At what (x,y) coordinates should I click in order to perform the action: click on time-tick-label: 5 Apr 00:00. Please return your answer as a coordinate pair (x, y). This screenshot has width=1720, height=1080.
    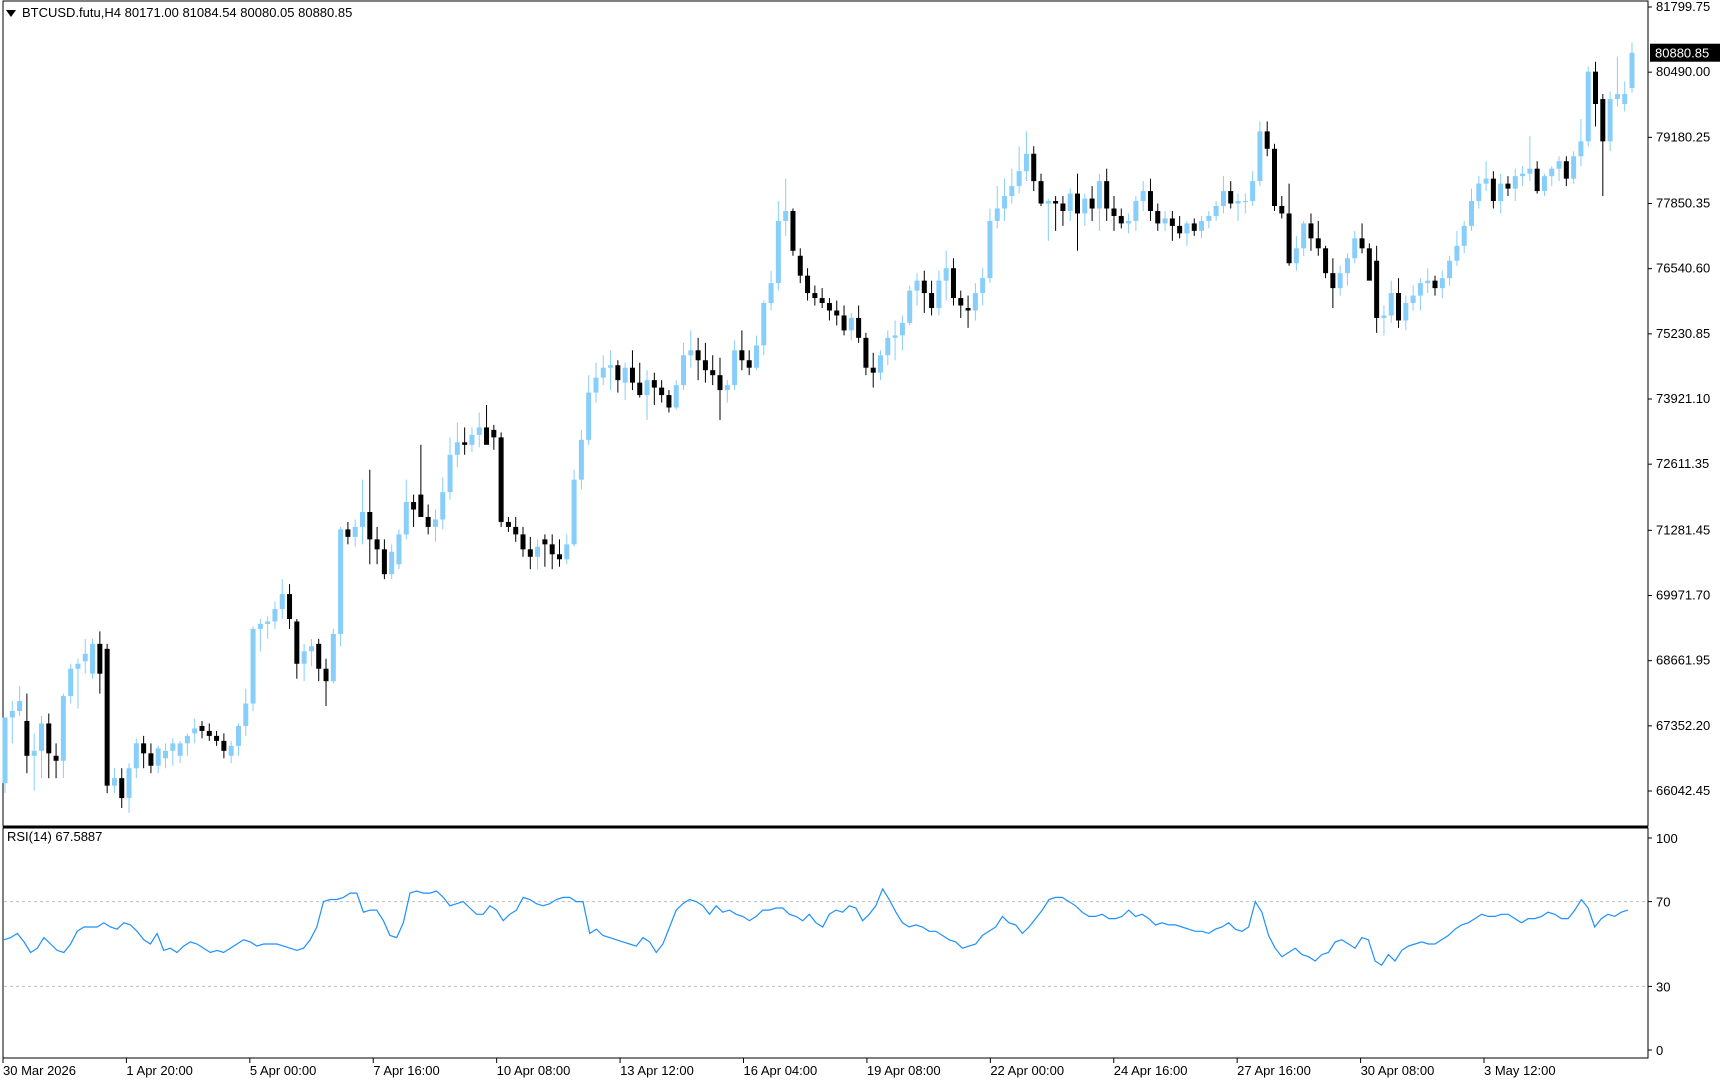
    Looking at the image, I should click on (283, 1070).